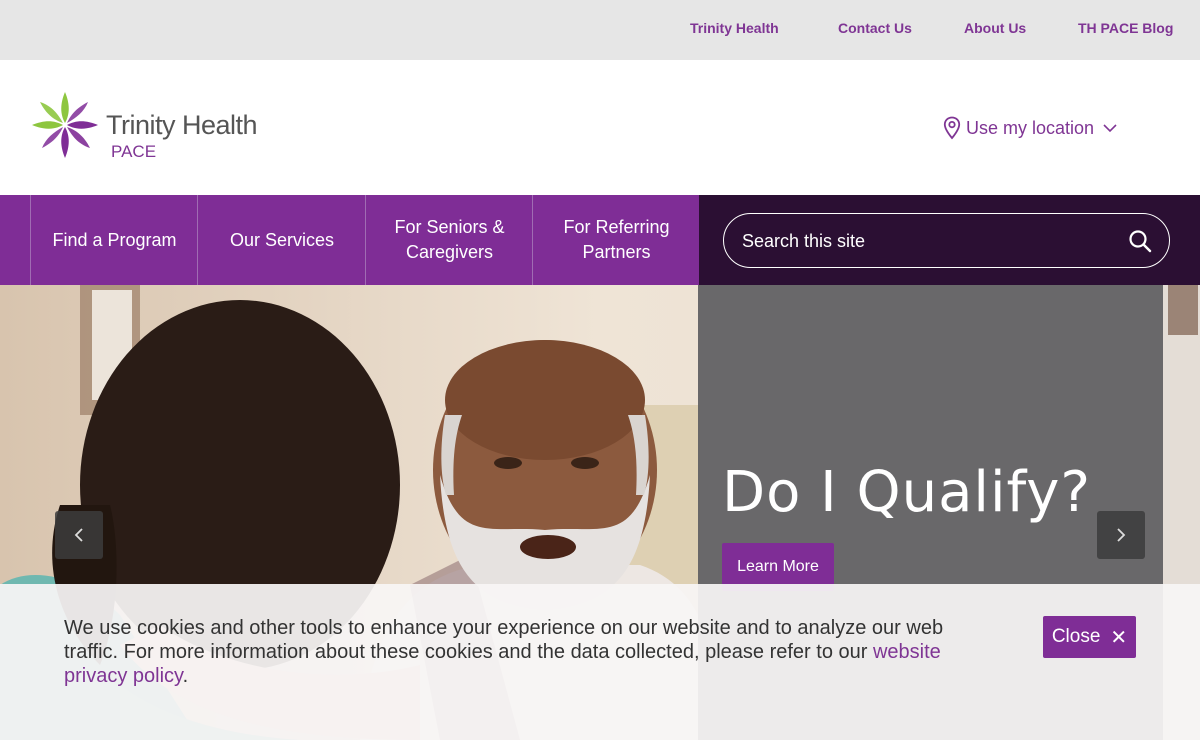 The width and height of the screenshot is (1200, 740). Describe the element at coordinates (65, 125) in the screenshot. I see `logo-cross-icon` at that location.